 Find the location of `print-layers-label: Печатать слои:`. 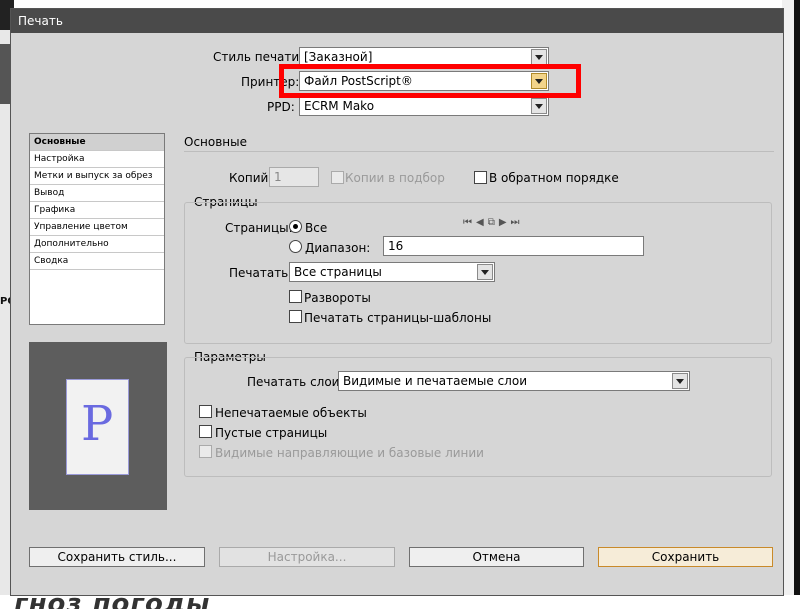

print-layers-label: Печатать слои: is located at coordinates (295, 382).